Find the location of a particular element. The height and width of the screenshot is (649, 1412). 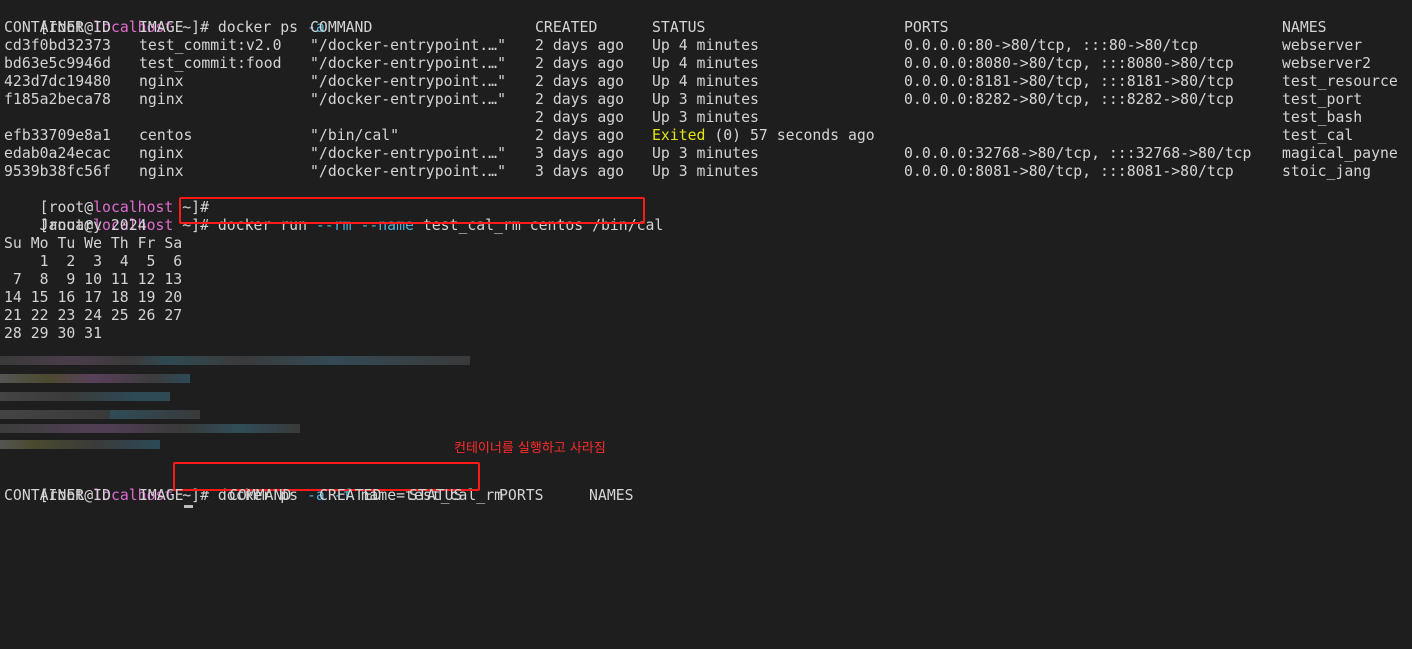

cell-image: centos is located at coordinates (166, 135).